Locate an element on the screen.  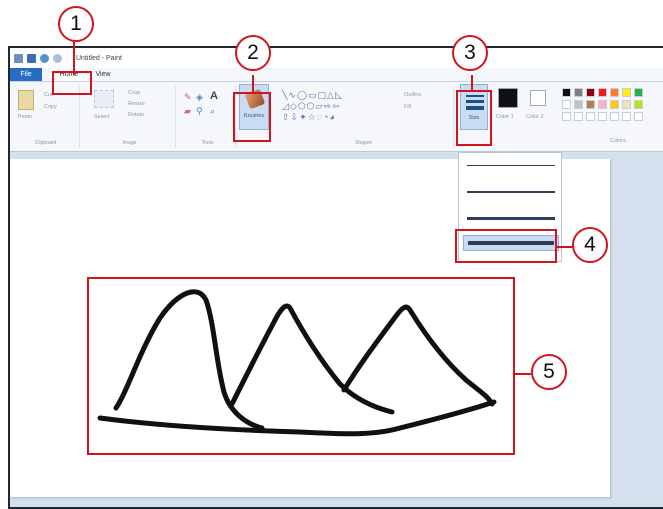
highlight-size-option is located at coordinates (506, 246).